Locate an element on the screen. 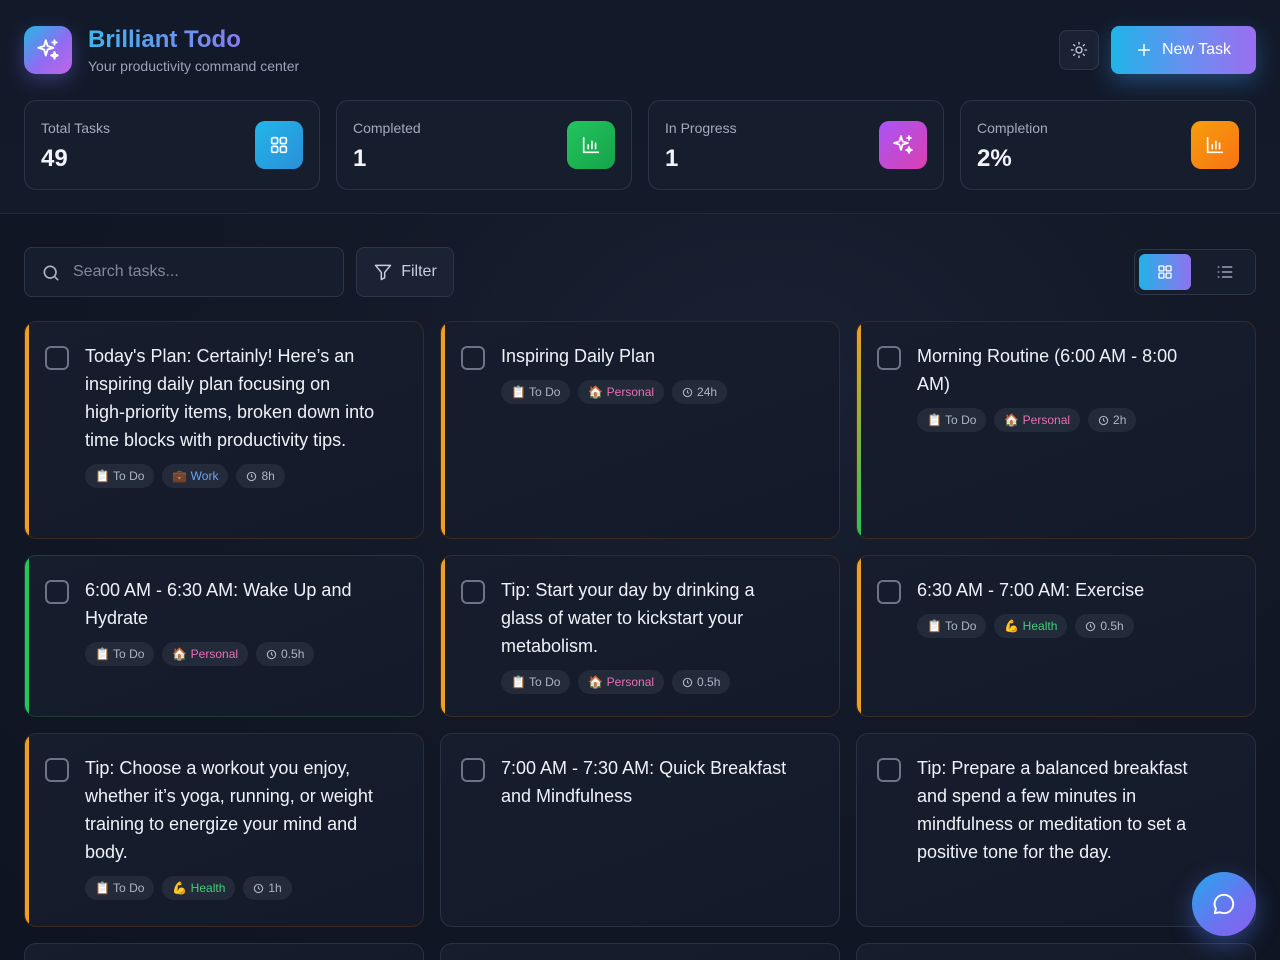 This screenshot has height=960, width=1280. search-icon is located at coordinates (51, 273).